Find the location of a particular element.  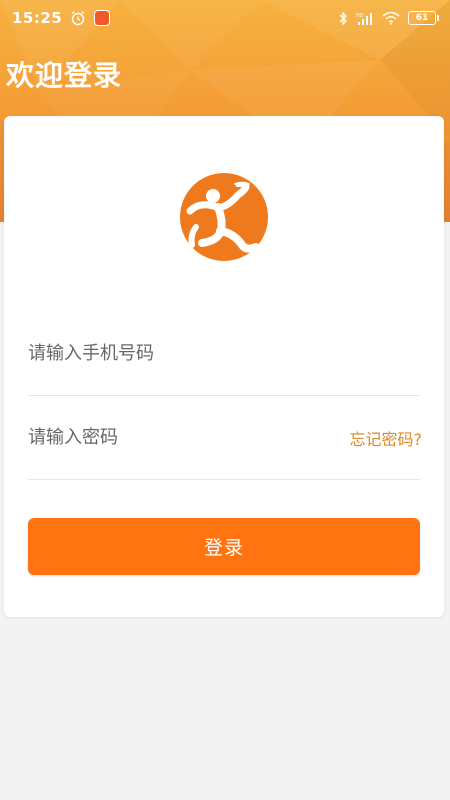

hd-signal-icon: HD is located at coordinates (365, 18).